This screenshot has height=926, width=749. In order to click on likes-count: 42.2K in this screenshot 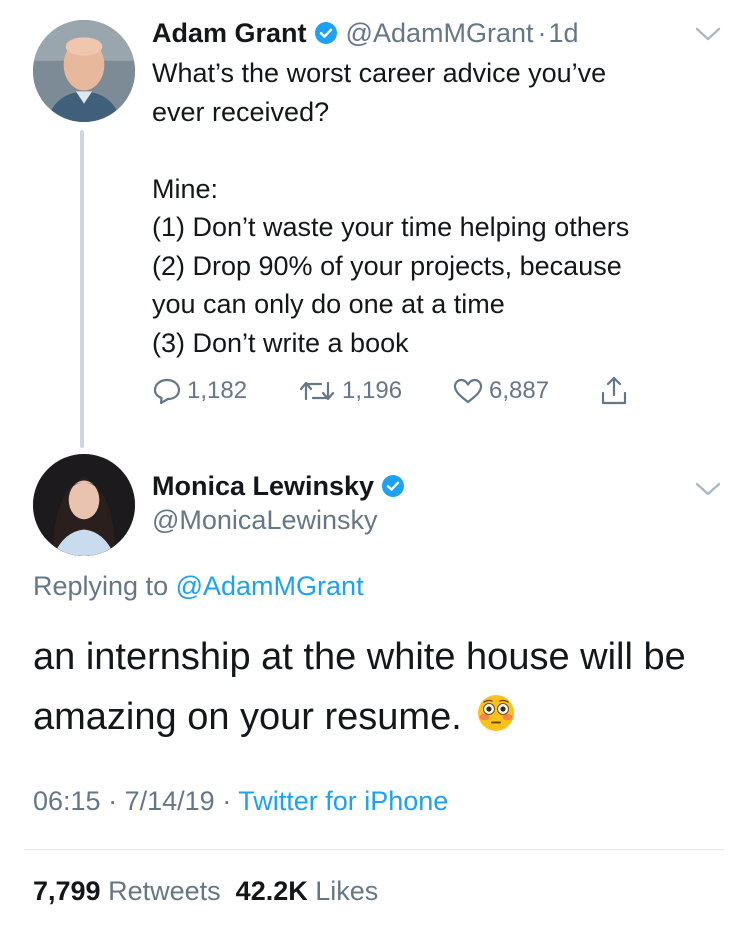, I will do `click(271, 891)`.